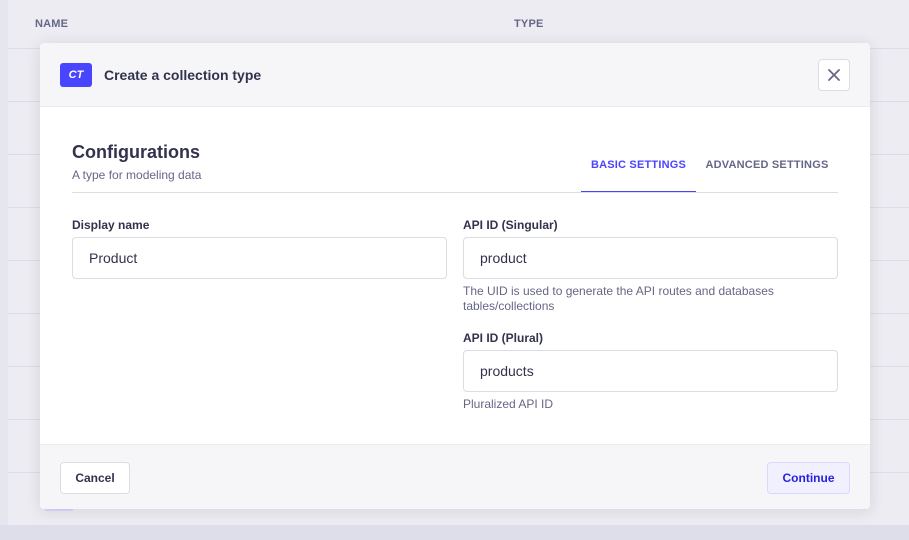 Image resolution: width=909 pixels, height=540 pixels. I want to click on api-id-singular-label: API ID (Singular), so click(510, 225).